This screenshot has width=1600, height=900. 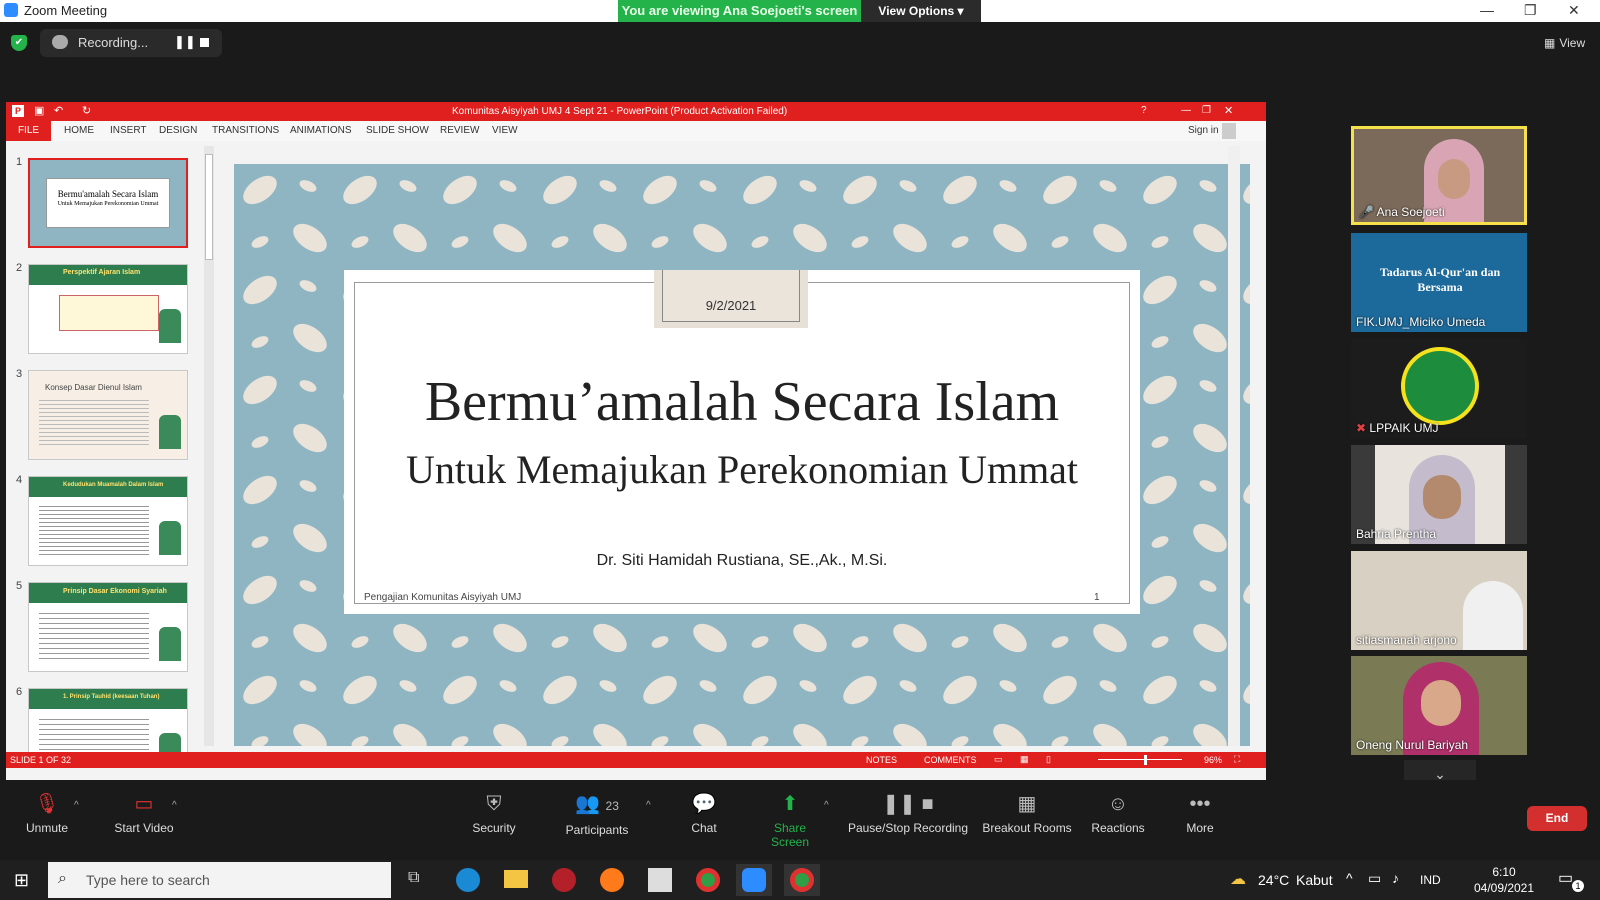 I want to click on share-options-caret-icon: ^, so click(x=826, y=805).